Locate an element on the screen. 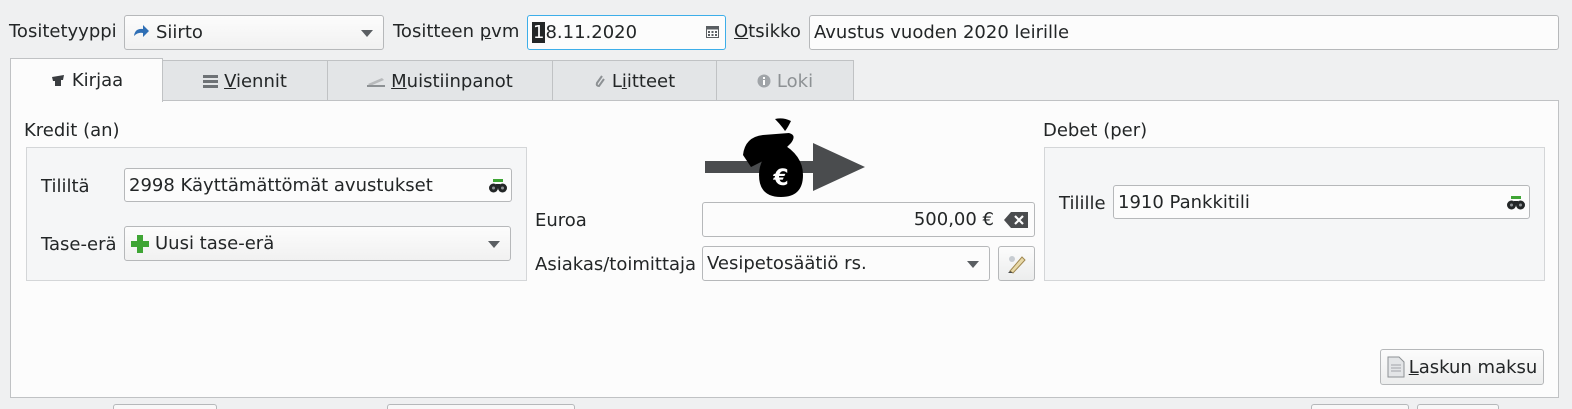  hat-icon is located at coordinates (58, 81).